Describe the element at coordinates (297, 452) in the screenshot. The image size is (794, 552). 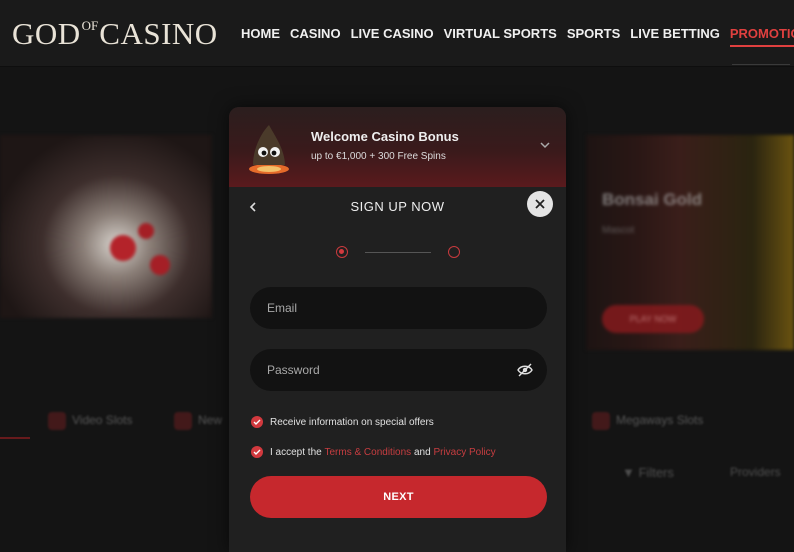
I see `terms-prefix: I accept the` at that location.